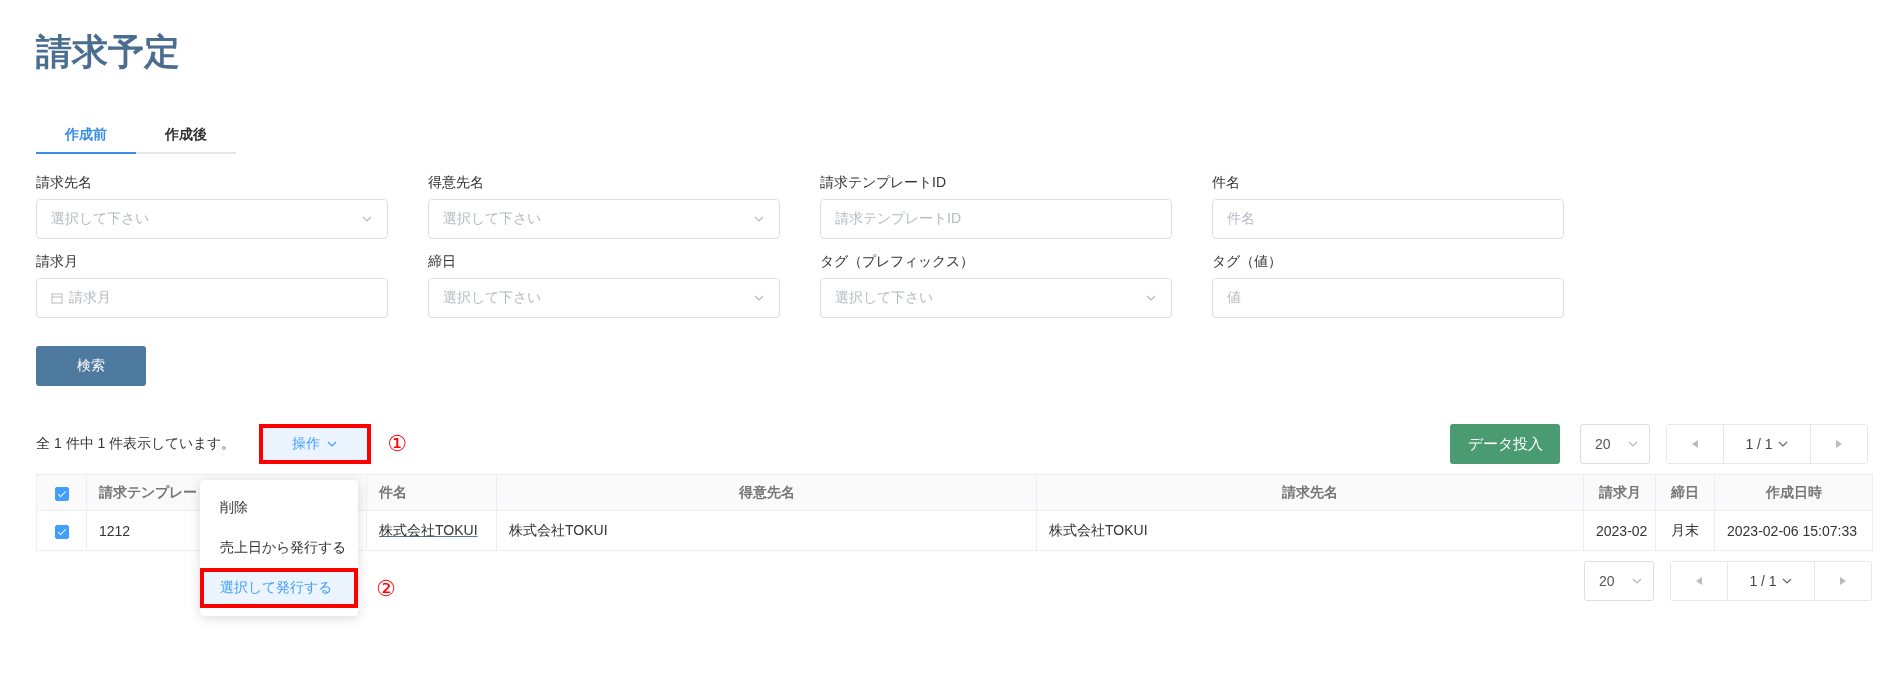 The height and width of the screenshot is (674, 1904). Describe the element at coordinates (279, 548) in the screenshot. I see `menu-item: 売上日から発行する` at that location.